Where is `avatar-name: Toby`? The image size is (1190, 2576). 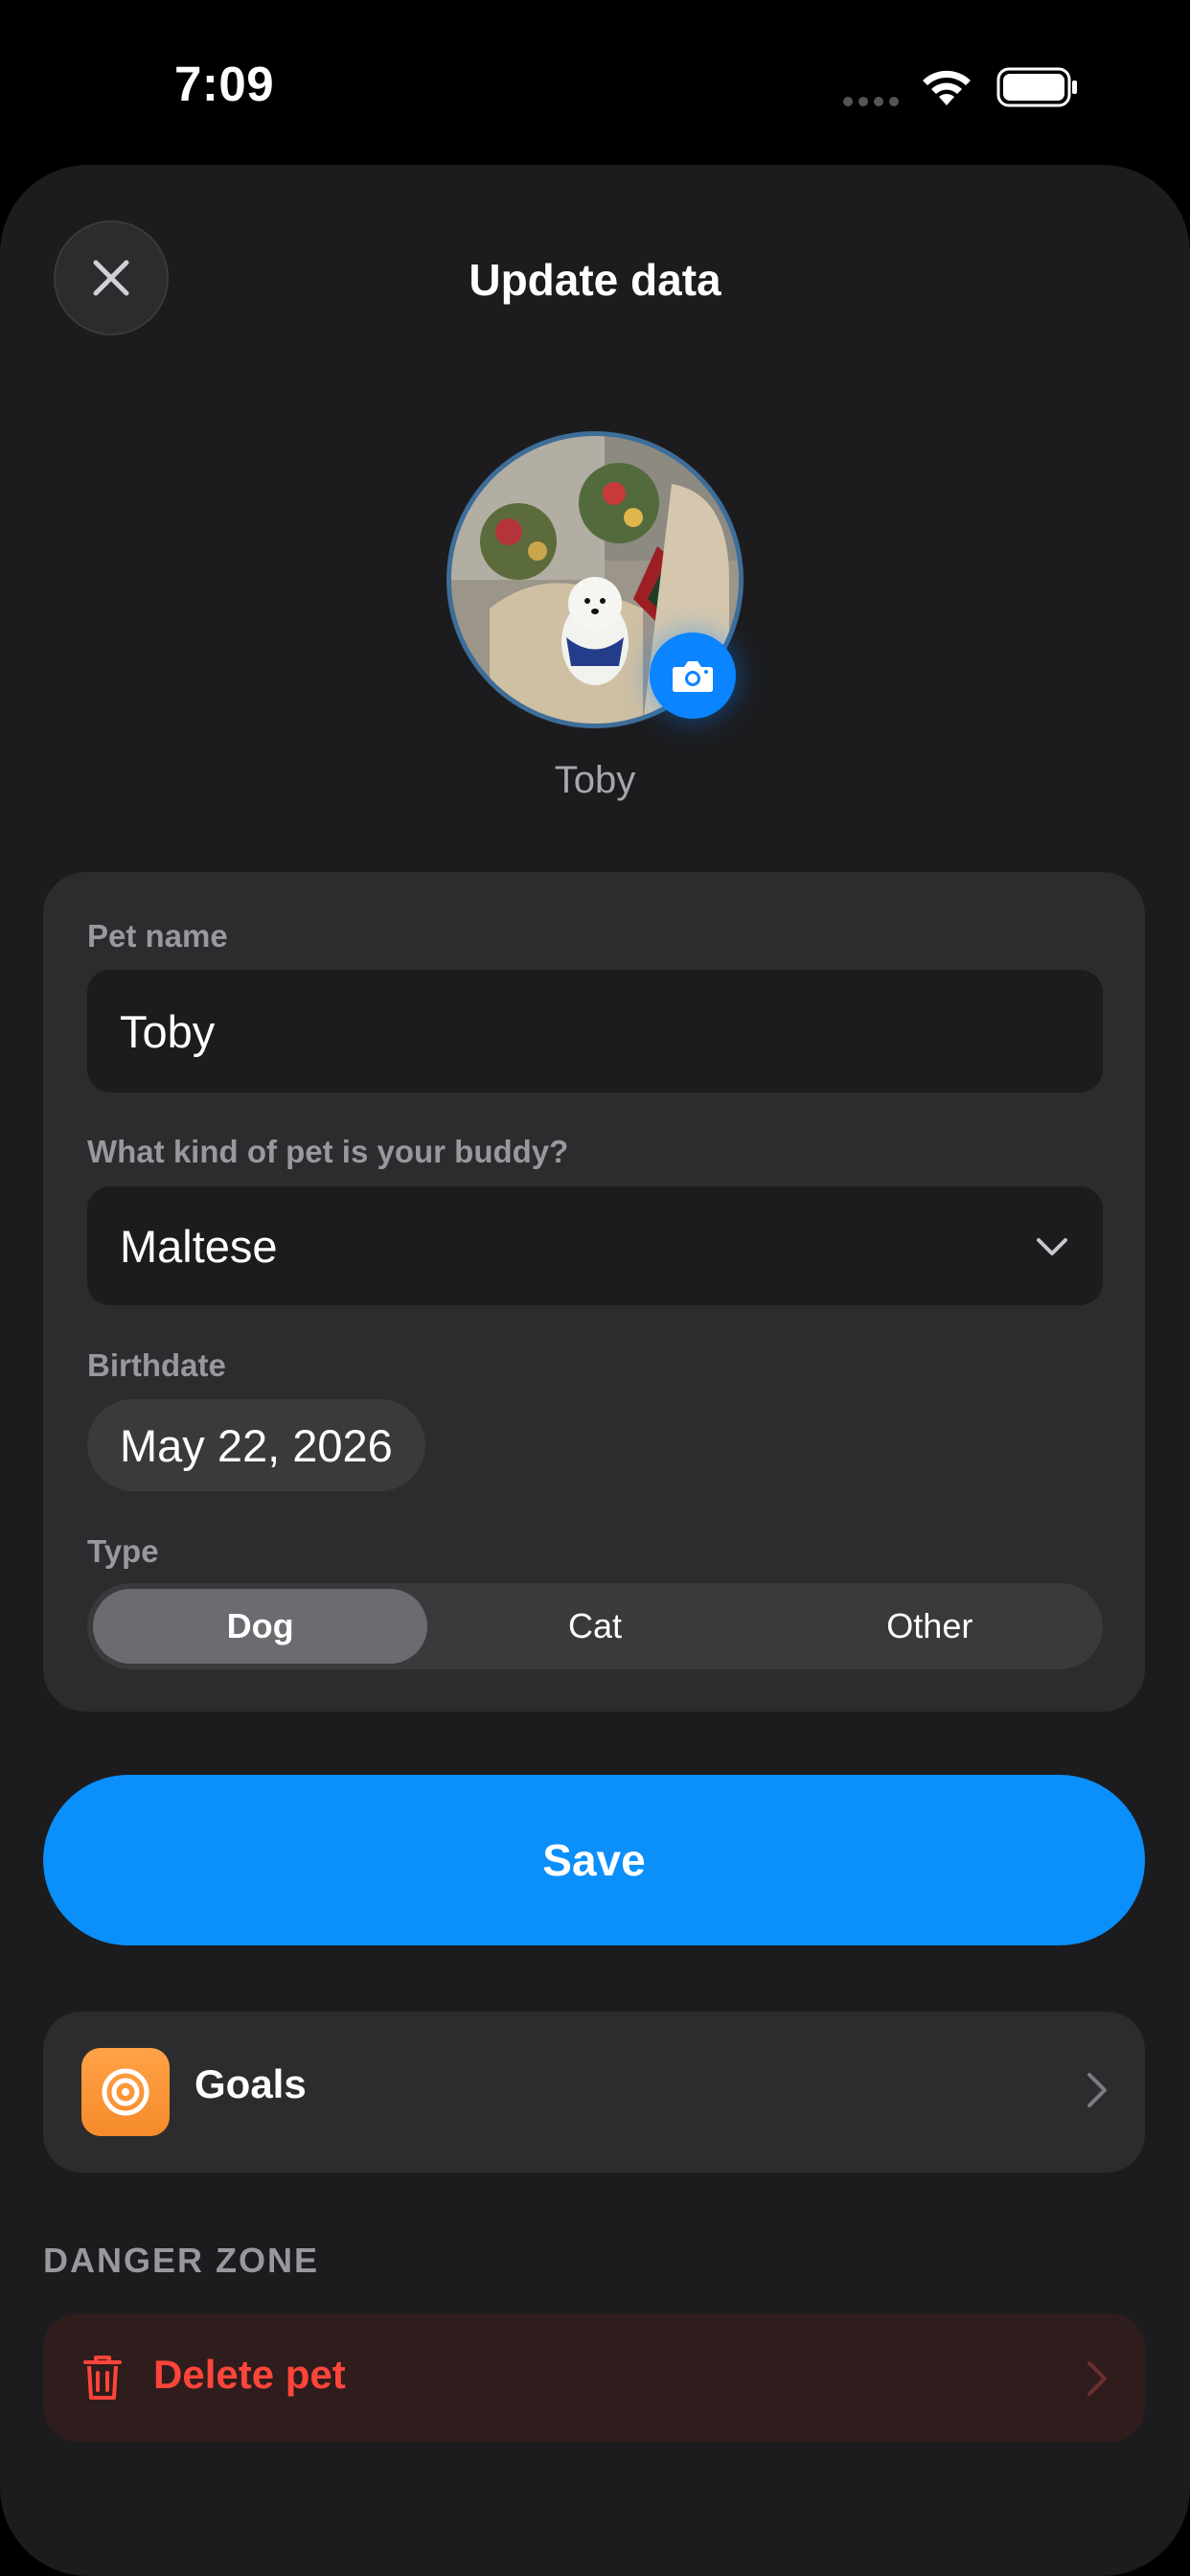
avatar-name: Toby is located at coordinates (595, 780).